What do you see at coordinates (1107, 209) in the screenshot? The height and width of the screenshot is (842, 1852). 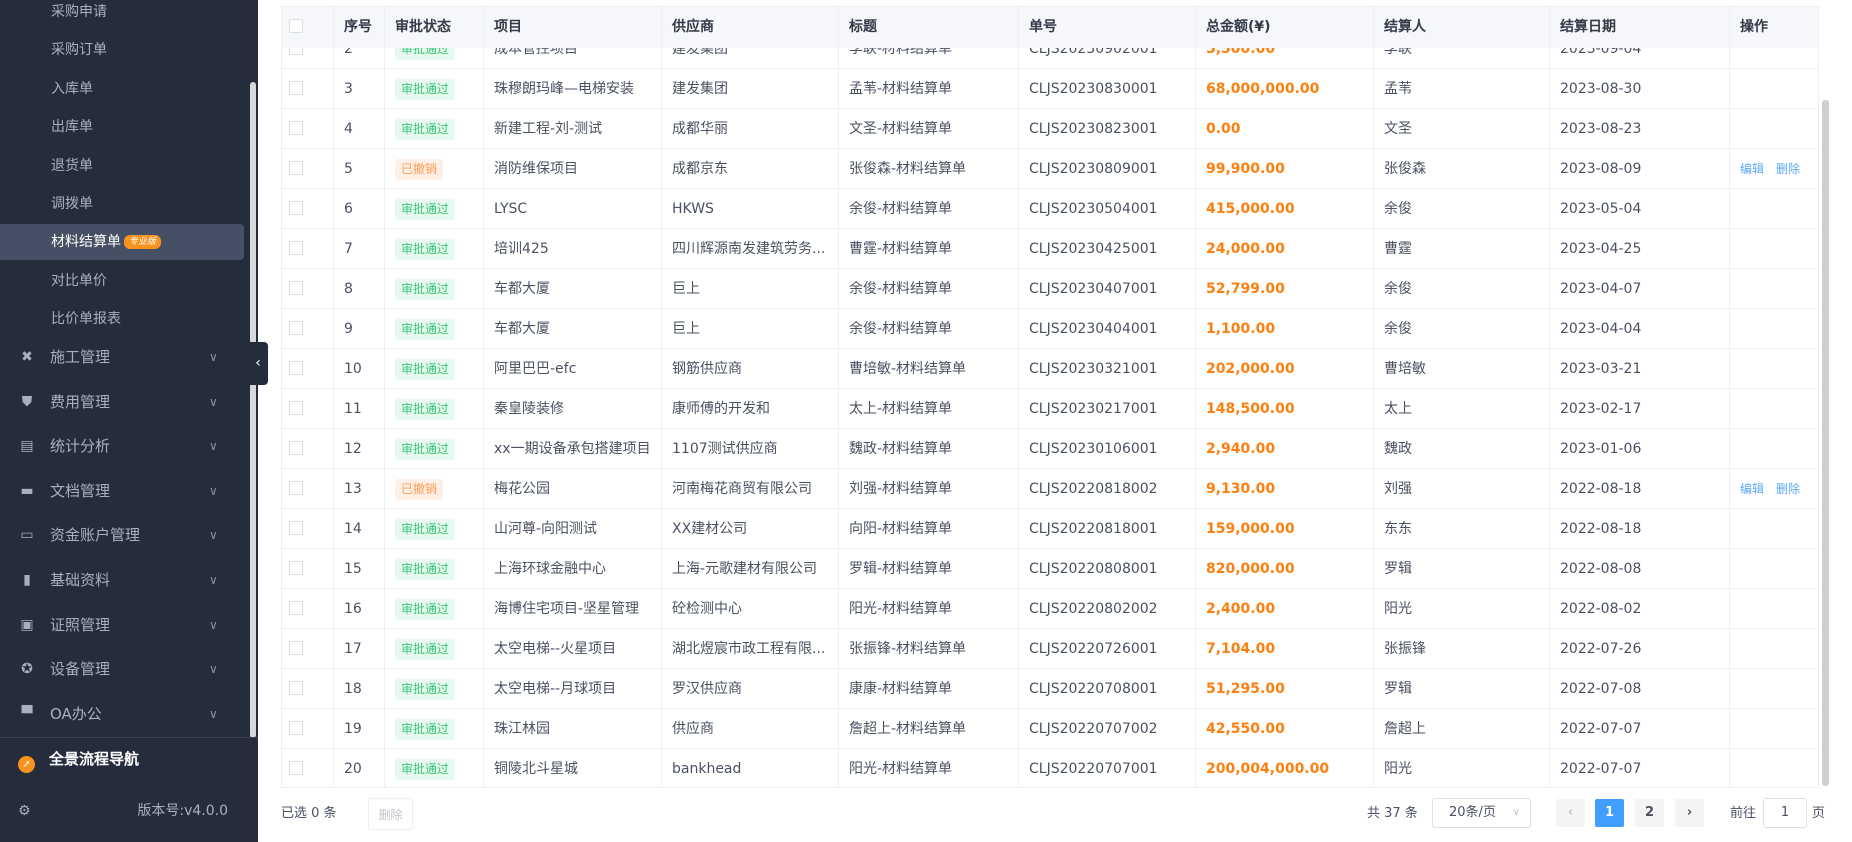 I see `code-cell: CLJS20230504001` at bounding box center [1107, 209].